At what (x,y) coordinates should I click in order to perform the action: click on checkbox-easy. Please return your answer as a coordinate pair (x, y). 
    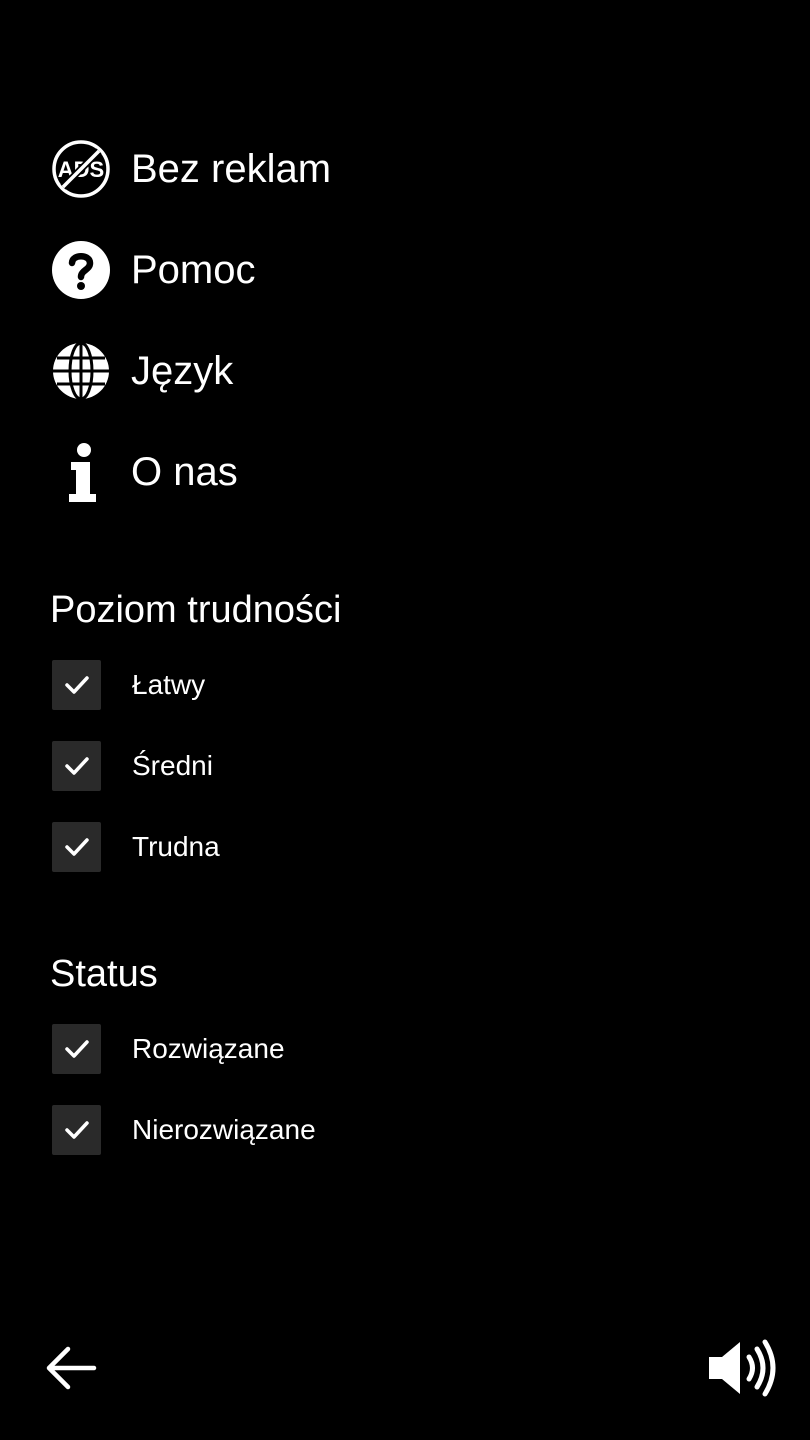
    Looking at the image, I should click on (76, 685).